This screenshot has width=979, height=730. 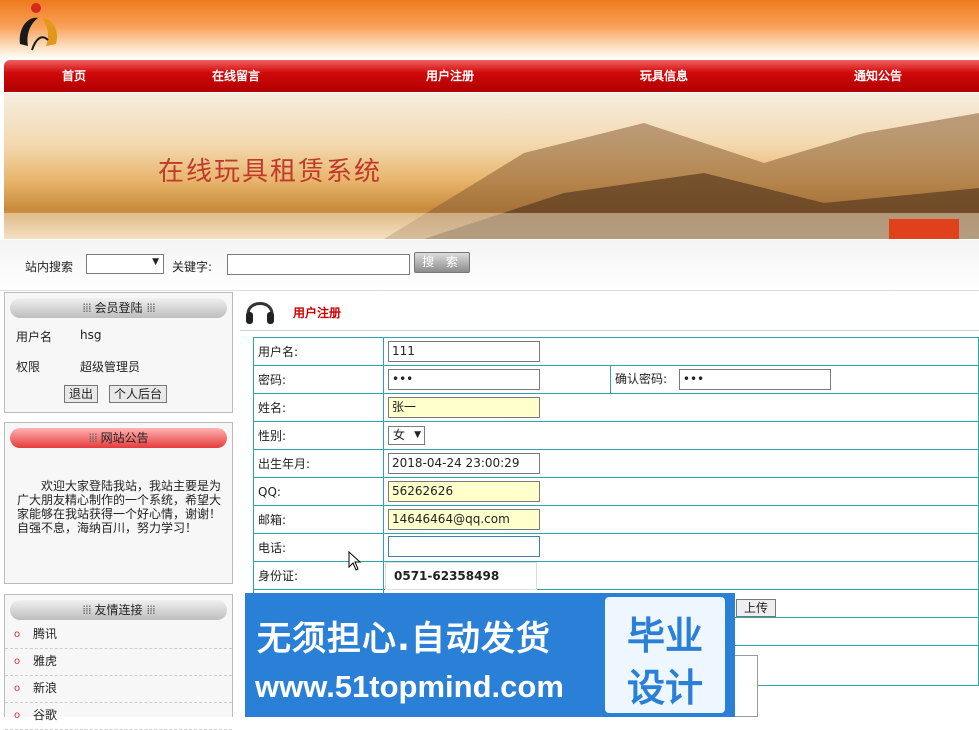 I want to click on form-row: 身份证:, so click(x=616, y=575).